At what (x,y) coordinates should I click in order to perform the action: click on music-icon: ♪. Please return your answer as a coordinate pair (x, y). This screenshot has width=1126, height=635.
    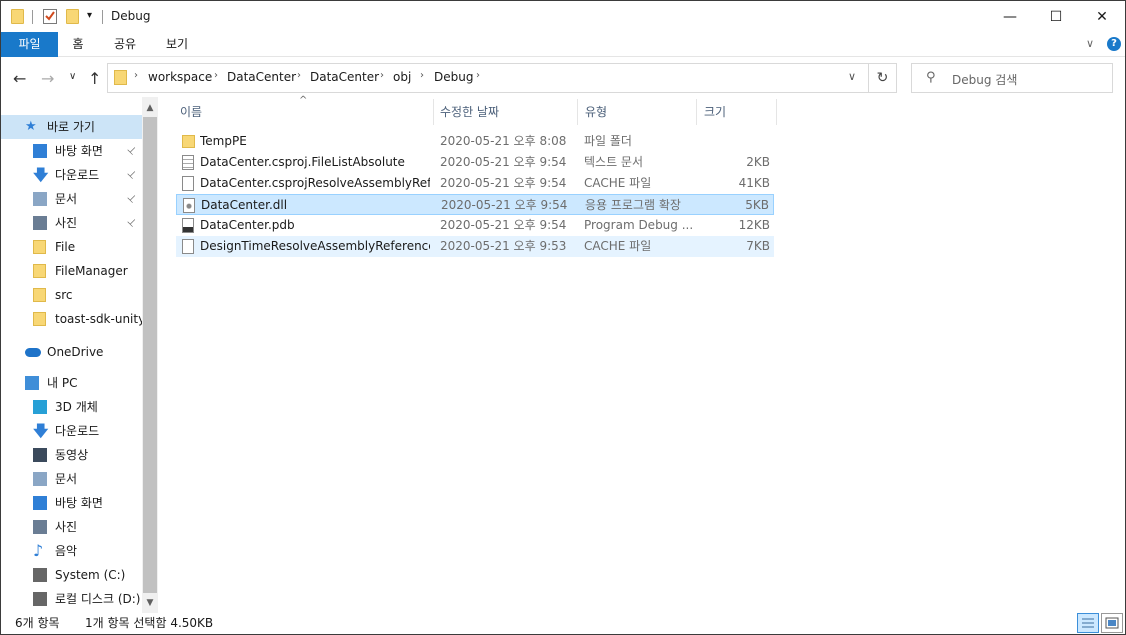
    Looking at the image, I should click on (38, 550).